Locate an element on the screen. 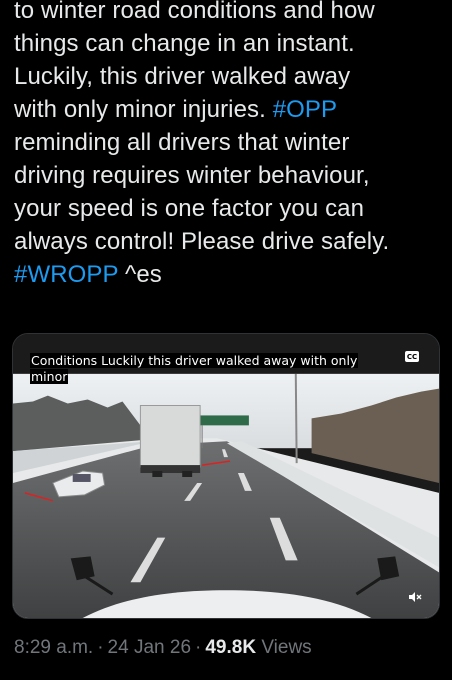 The height and width of the screenshot is (680, 452). tweet-line: things can change in an instant. is located at coordinates (229, 43).